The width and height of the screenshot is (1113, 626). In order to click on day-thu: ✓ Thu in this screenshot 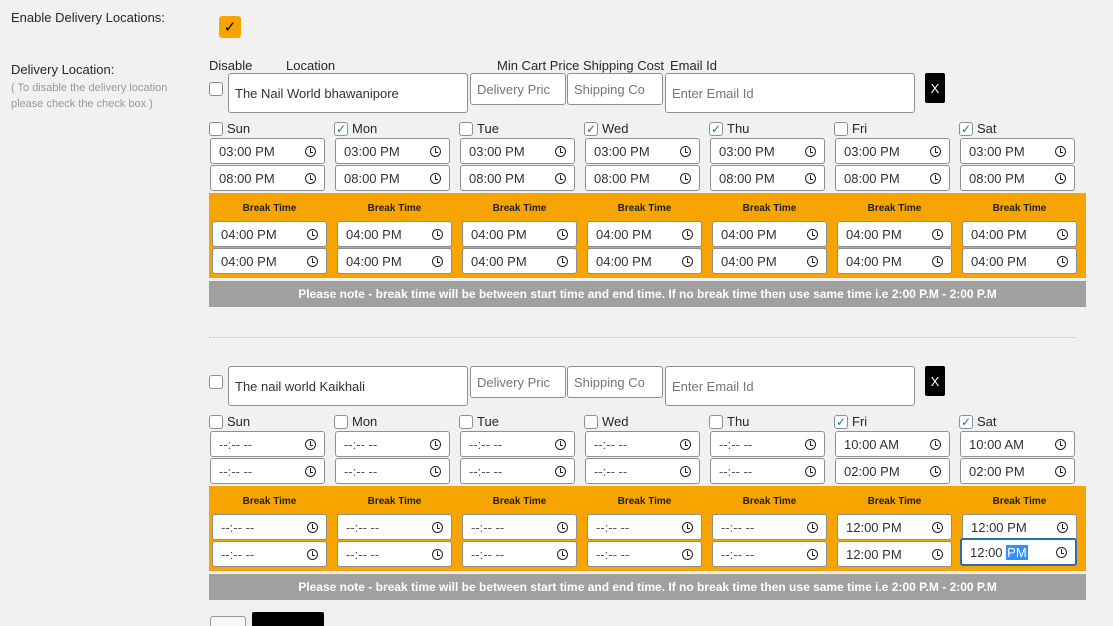, I will do `click(729, 128)`.